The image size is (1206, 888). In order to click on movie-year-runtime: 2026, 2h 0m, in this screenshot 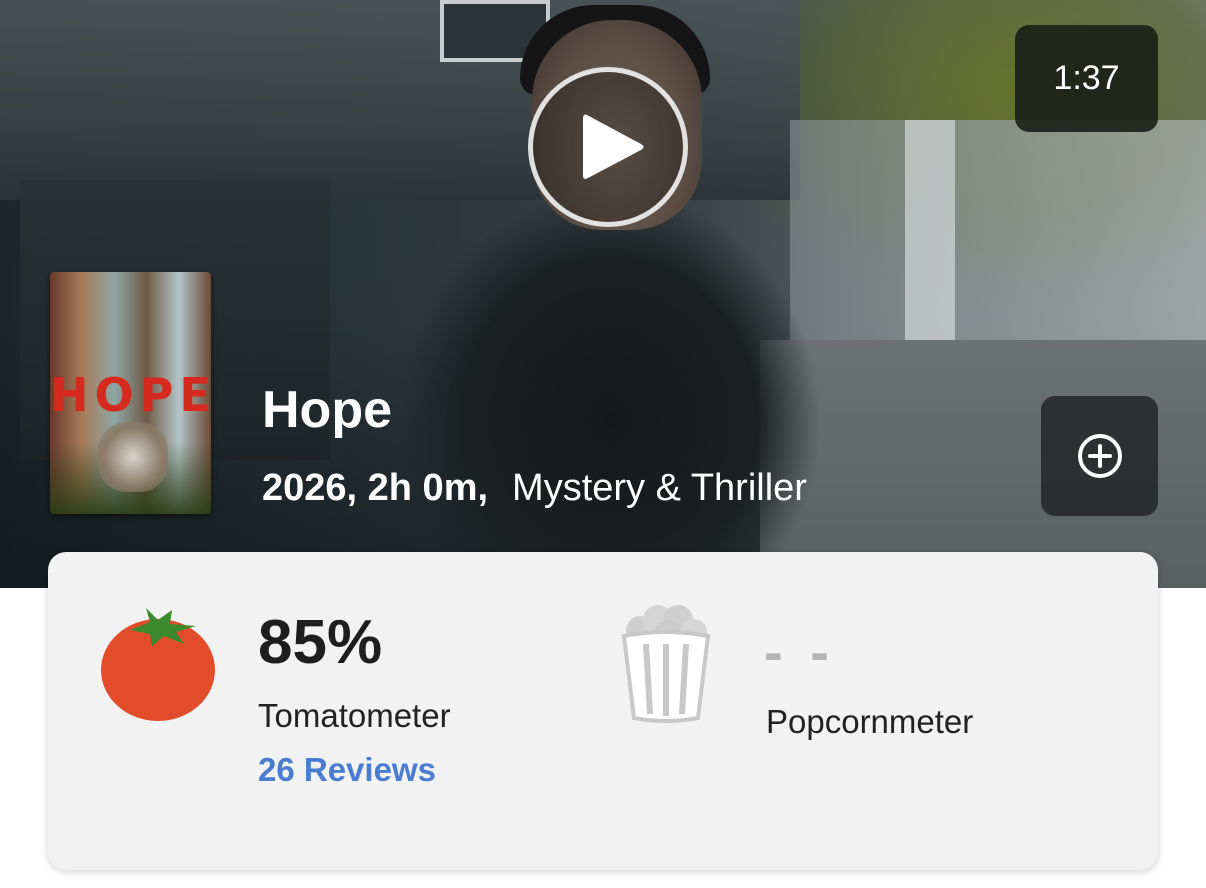, I will do `click(375, 488)`.